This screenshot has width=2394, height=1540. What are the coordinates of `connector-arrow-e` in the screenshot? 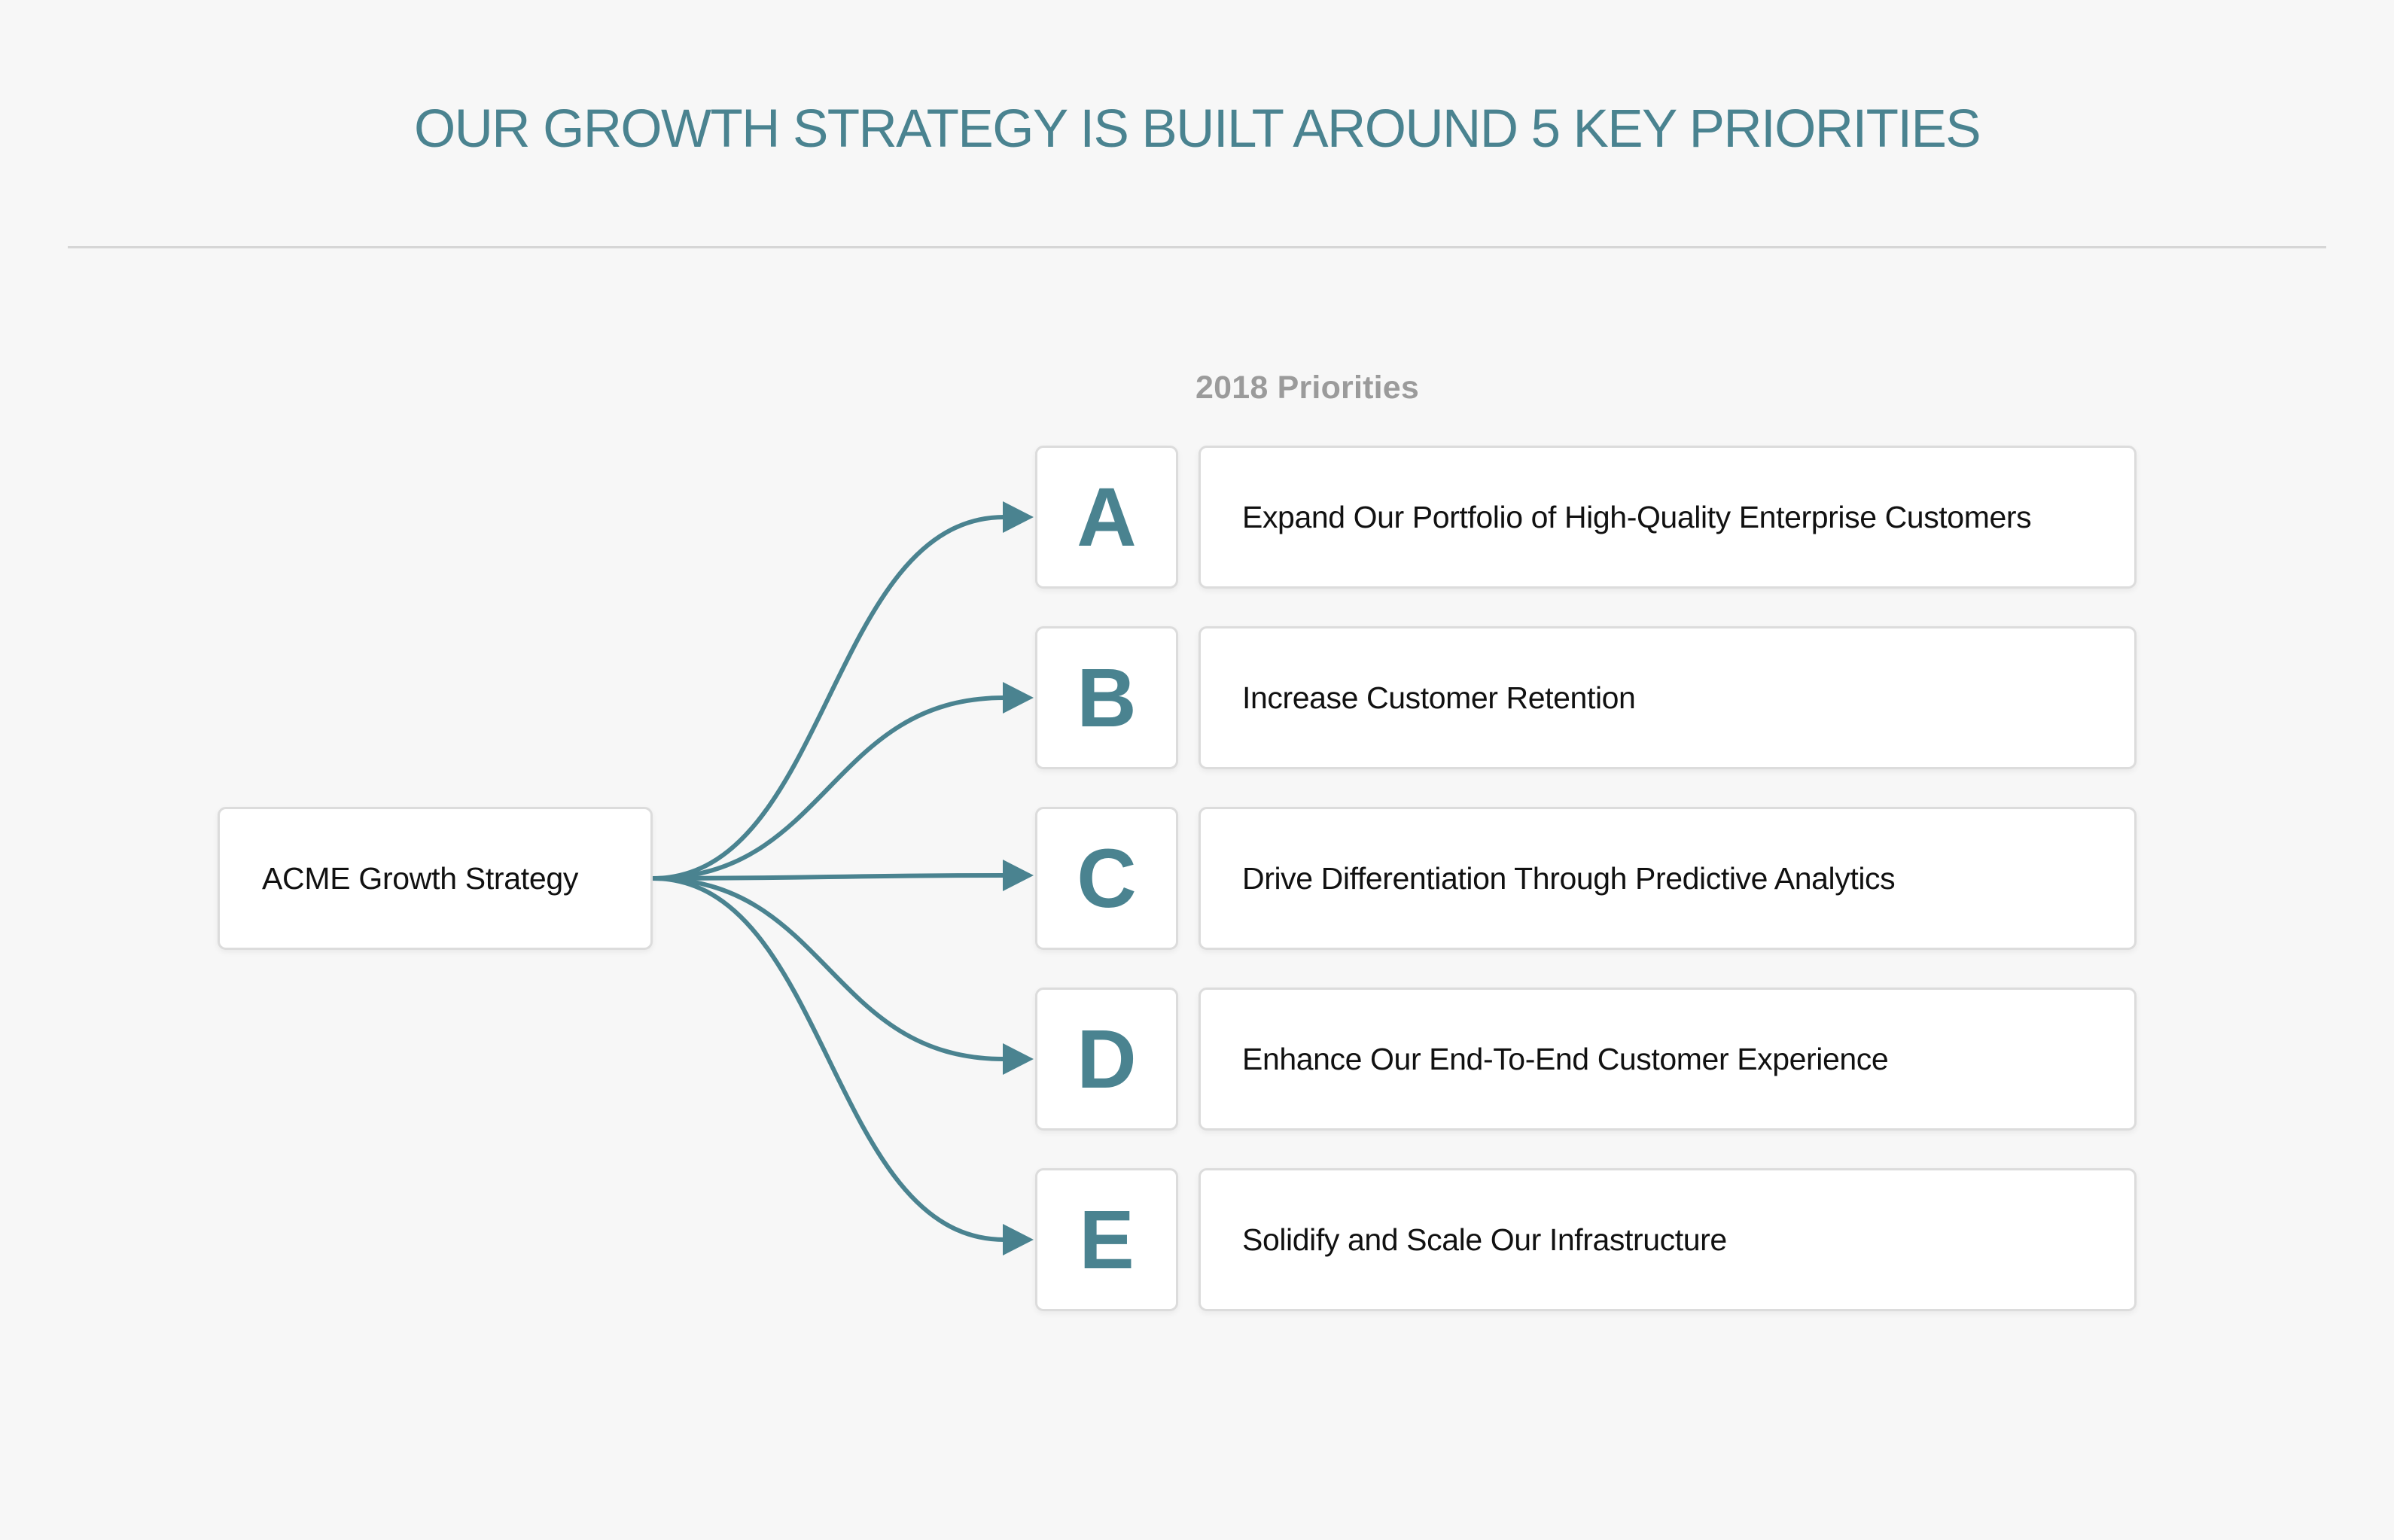 It's located at (843, 1065).